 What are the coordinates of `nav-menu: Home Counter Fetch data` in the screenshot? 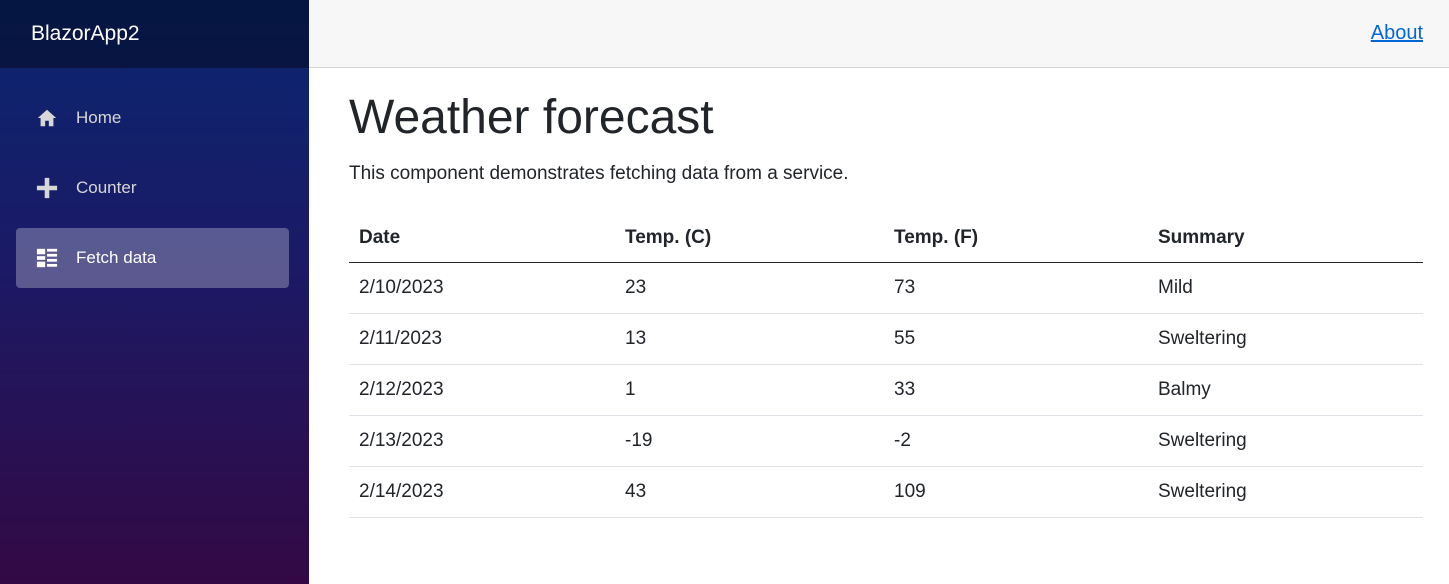 It's located at (154, 178).